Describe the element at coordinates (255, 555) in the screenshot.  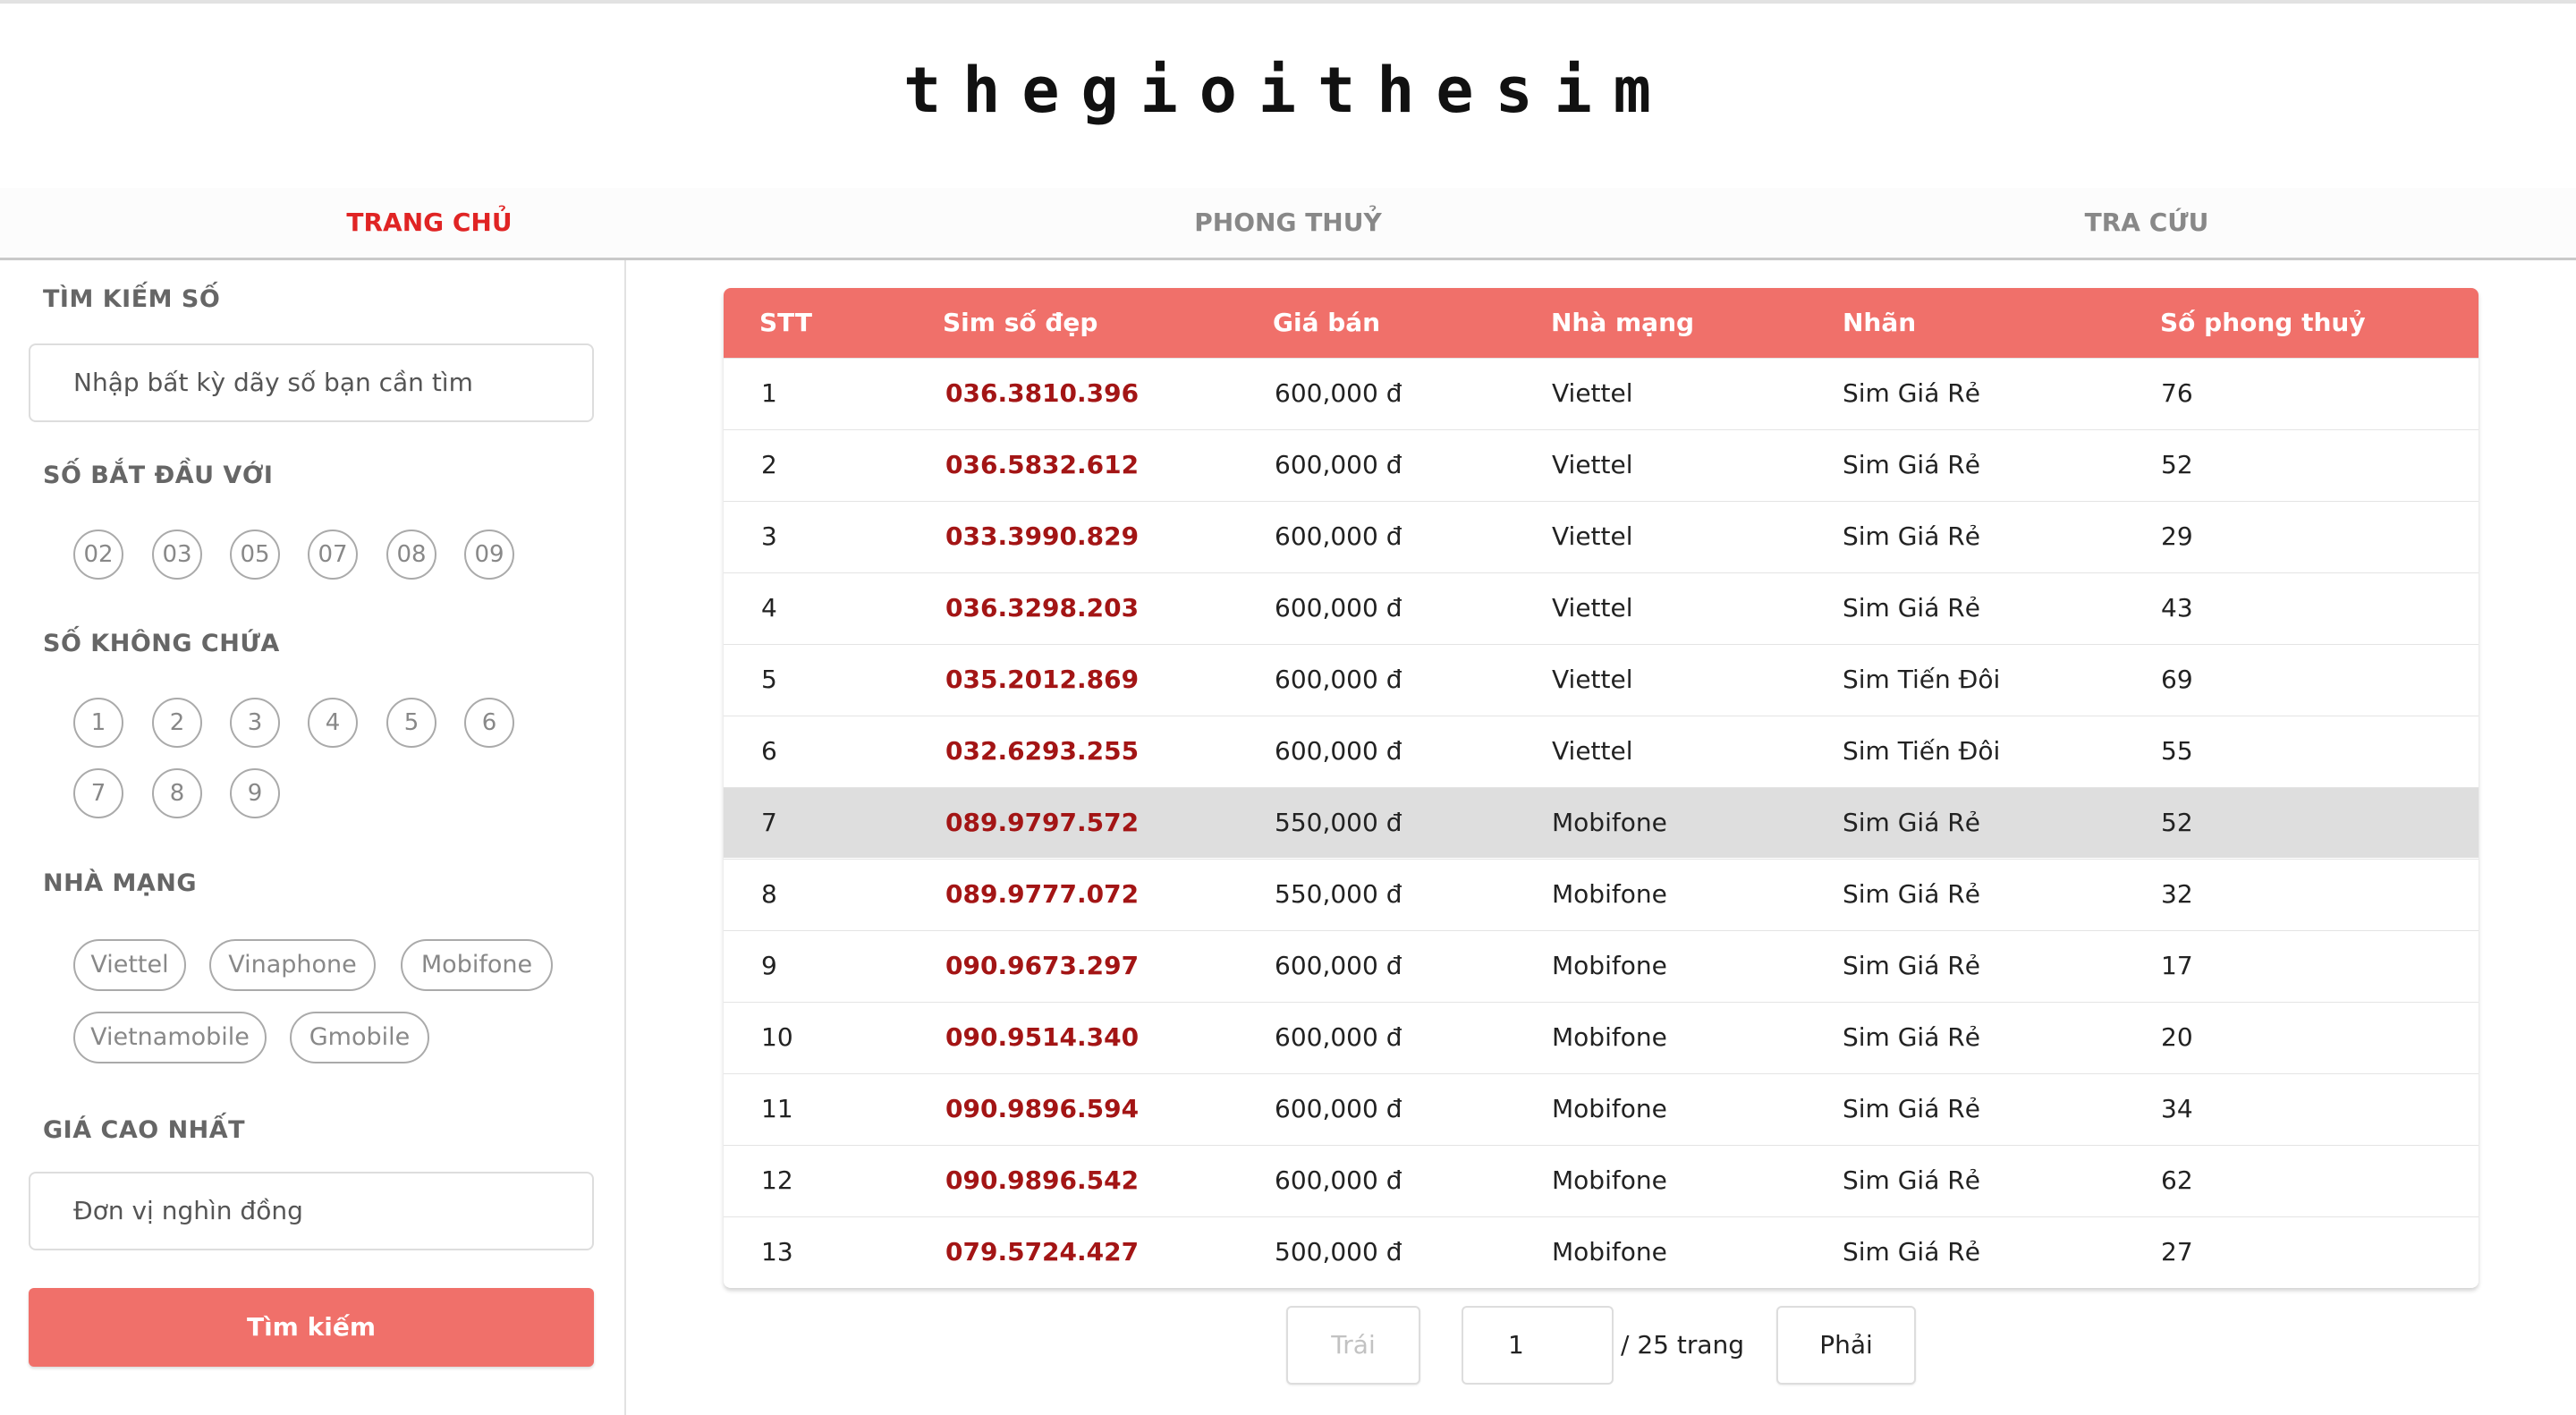
I see `prefix-05: 05` at that location.